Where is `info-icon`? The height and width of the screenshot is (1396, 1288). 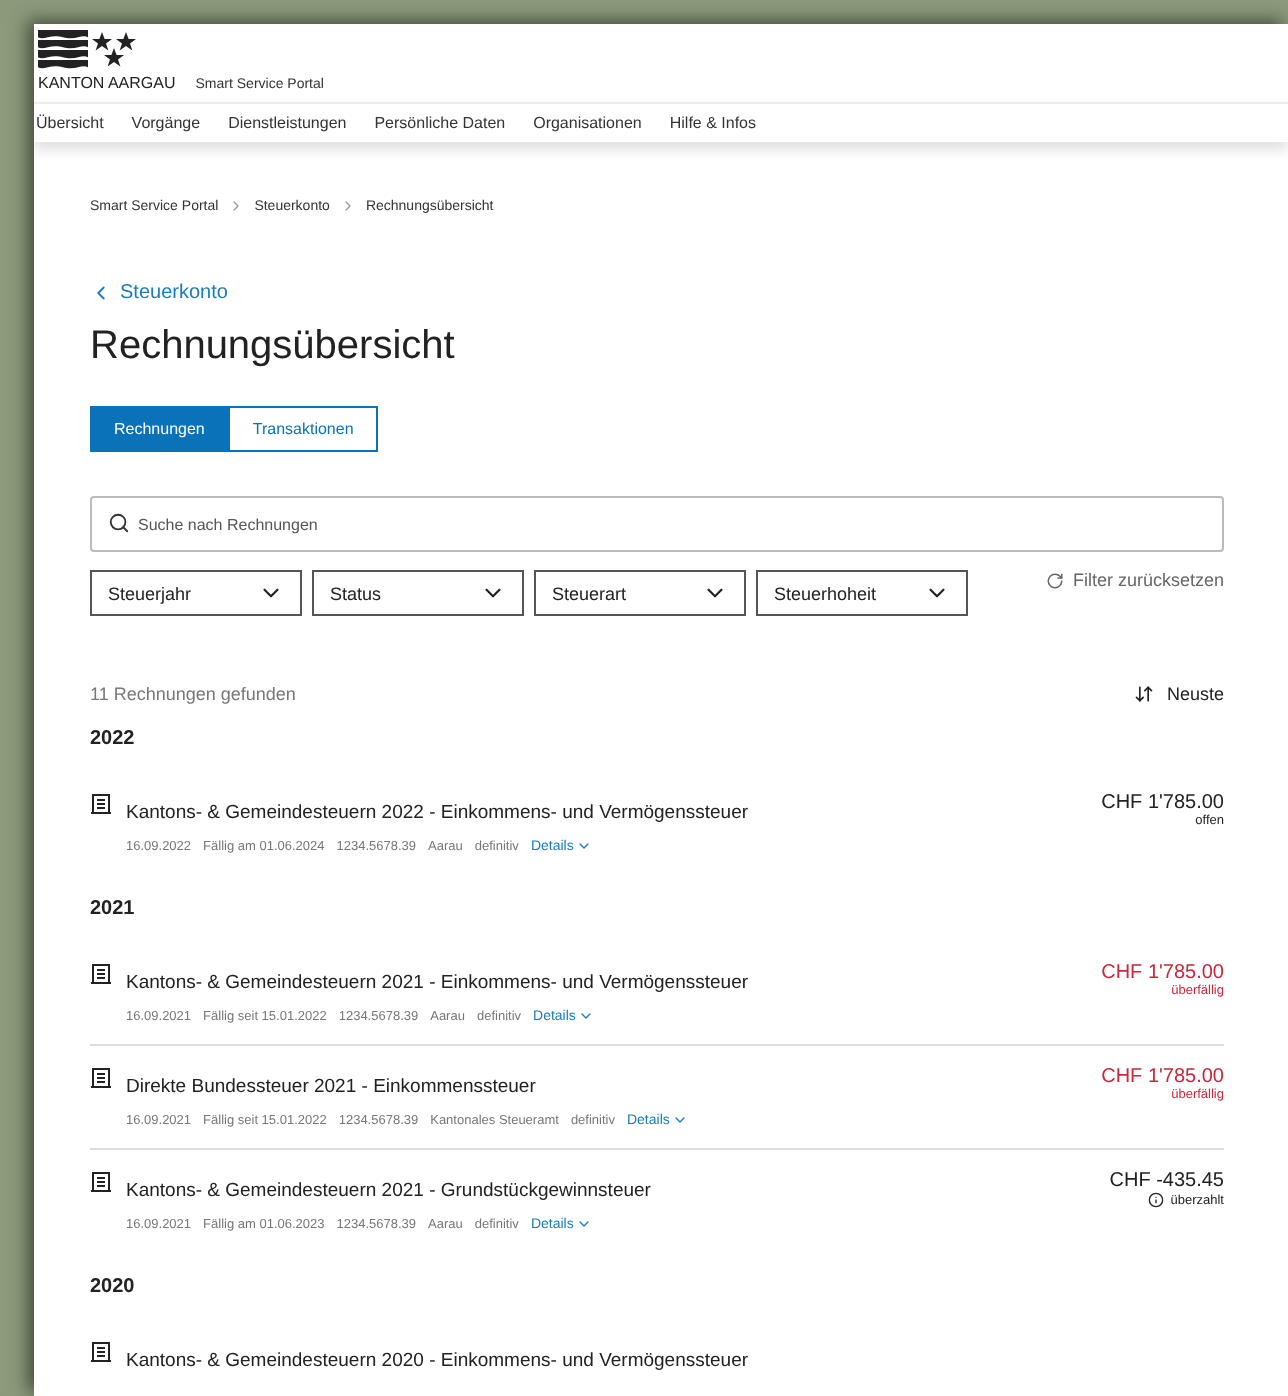 info-icon is located at coordinates (1156, 1200).